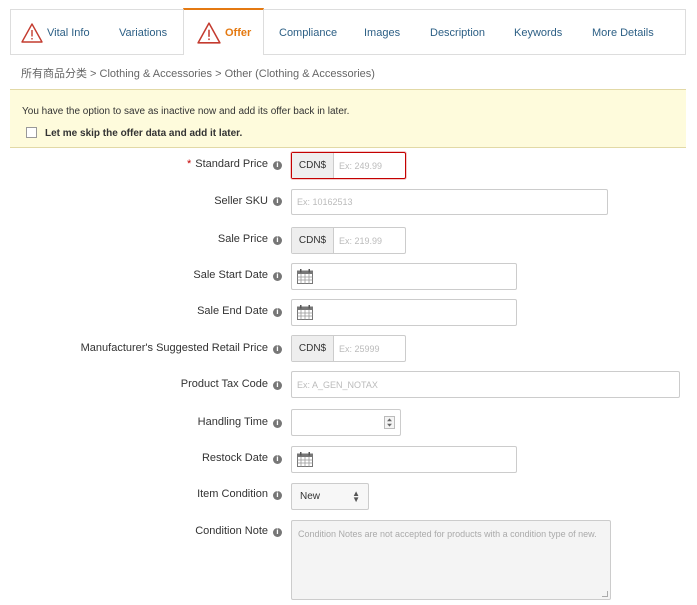 This screenshot has width=697, height=605. I want to click on handling-time-field, so click(346, 422).